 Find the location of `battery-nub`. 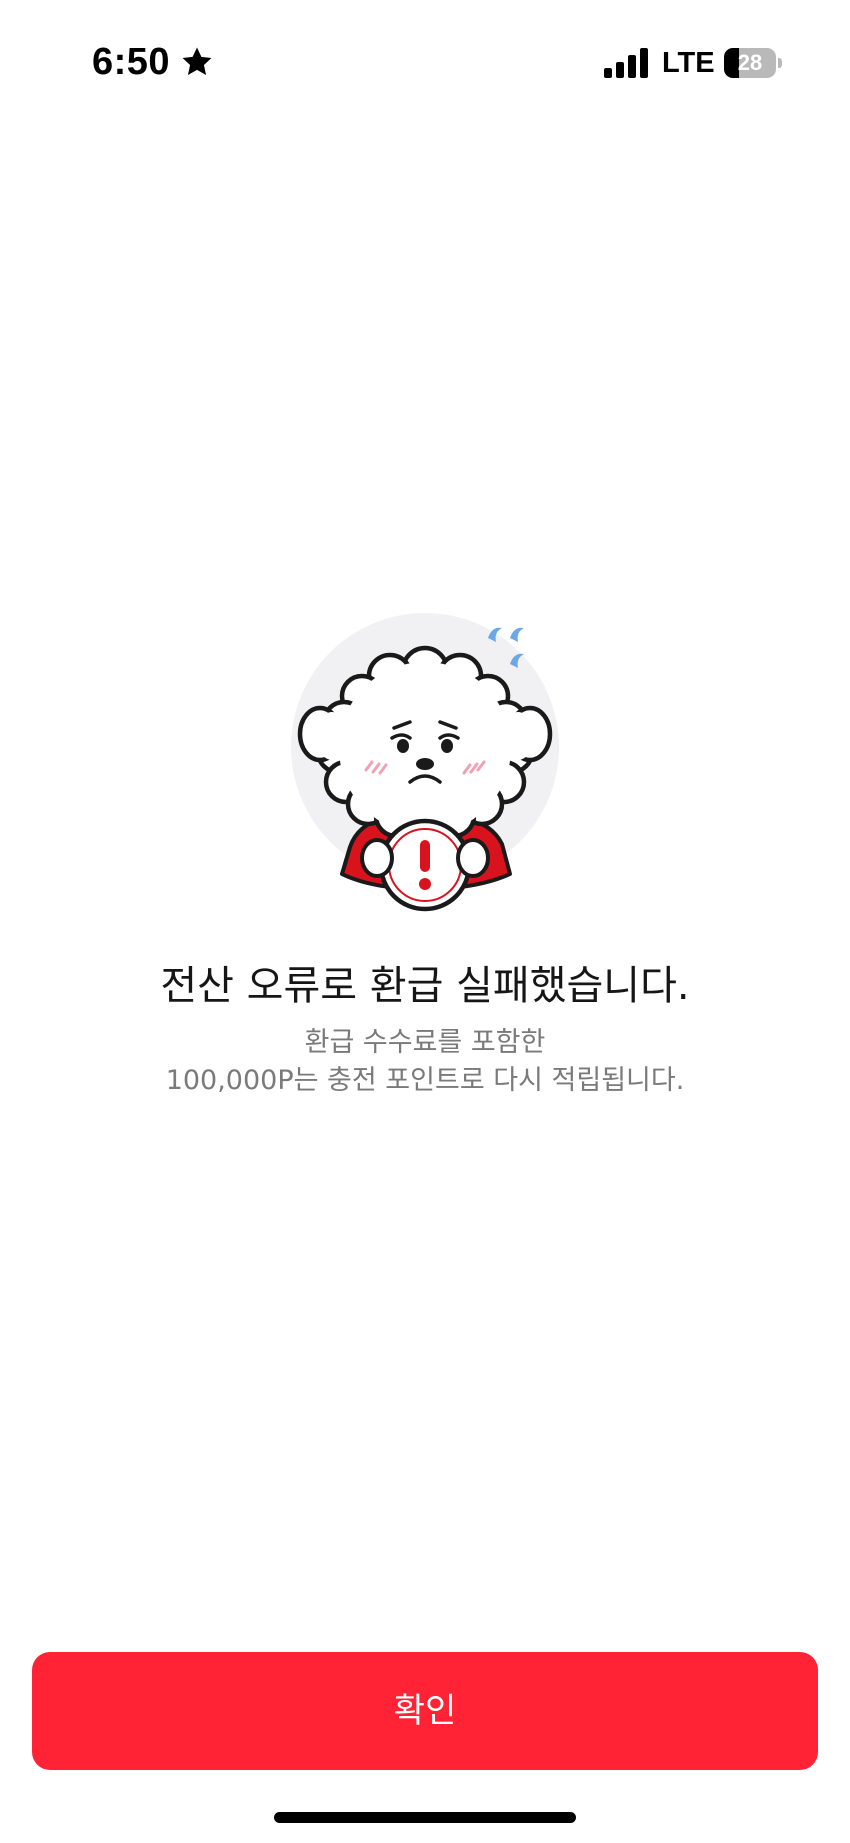

battery-nub is located at coordinates (780, 63).